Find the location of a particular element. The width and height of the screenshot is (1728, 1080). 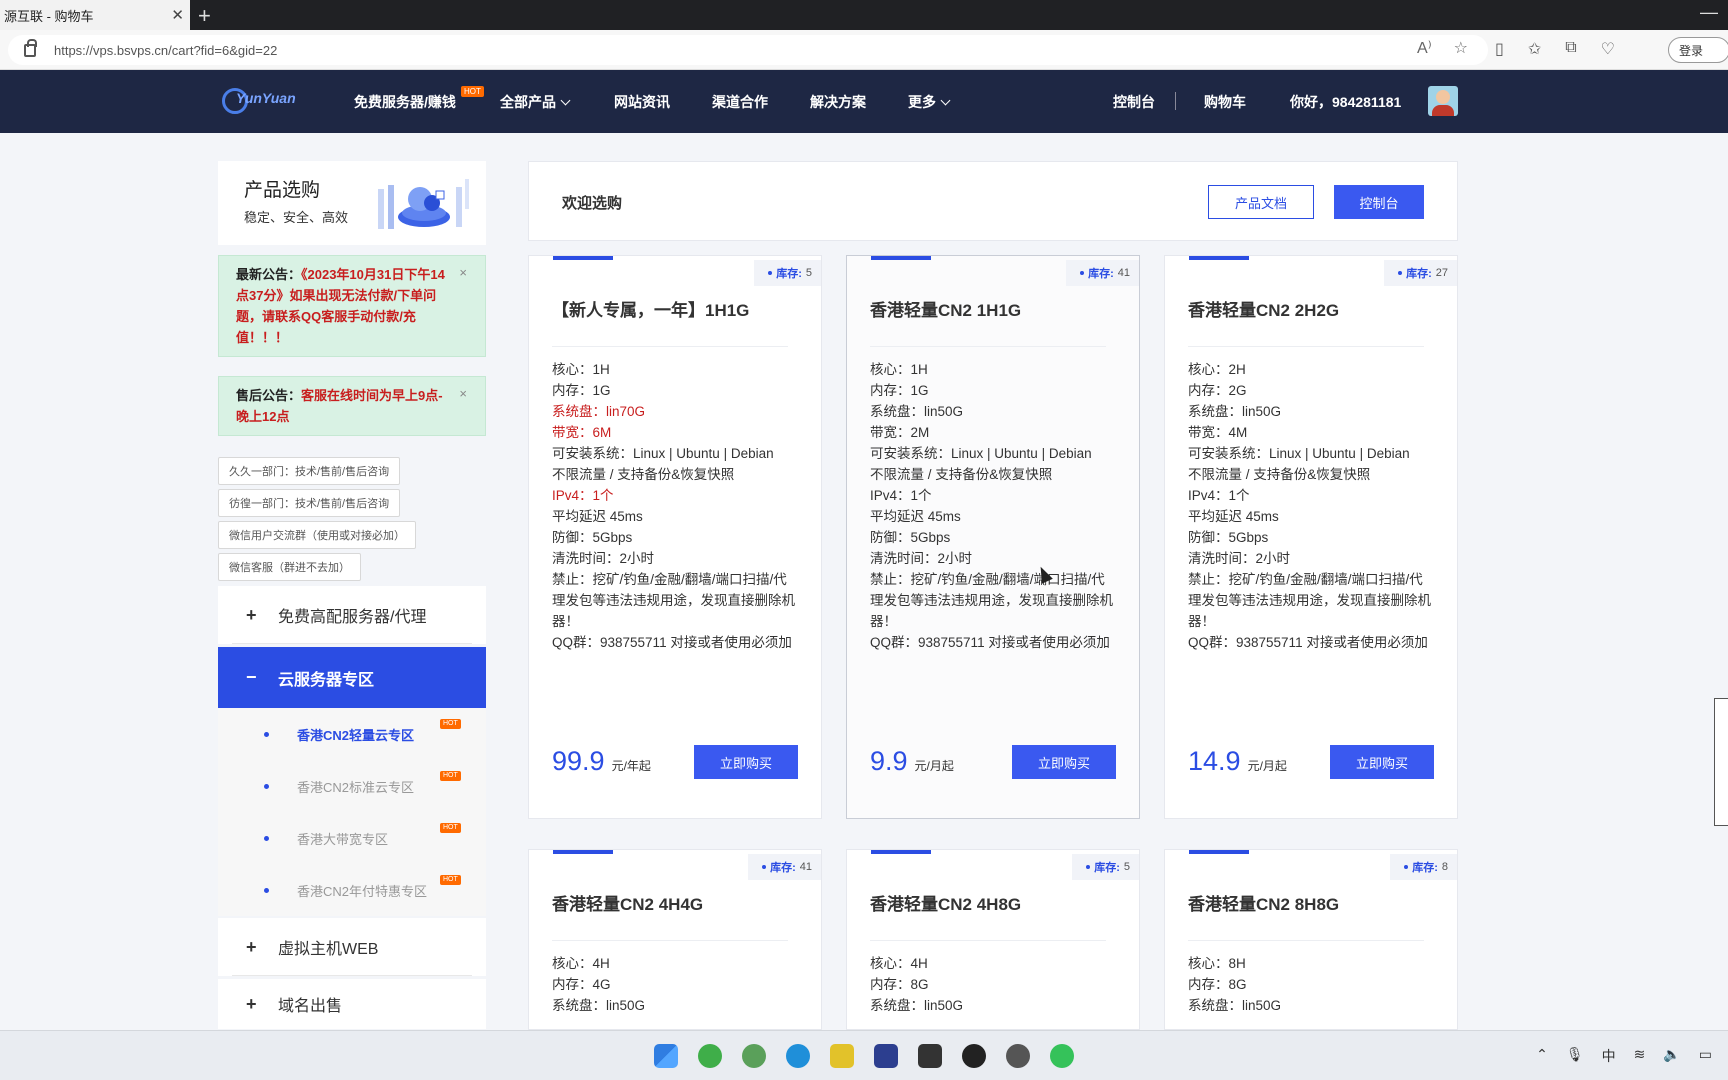

menu-free-server: + 免费高配服务器/代理 is located at coordinates (352, 615).